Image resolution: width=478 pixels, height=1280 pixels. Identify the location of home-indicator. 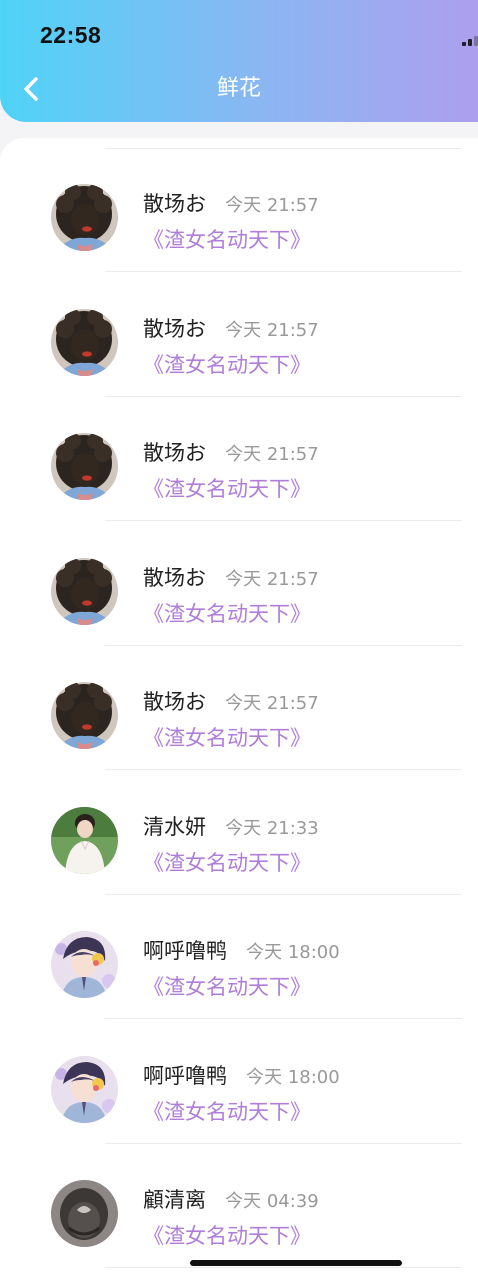
(296, 1263).